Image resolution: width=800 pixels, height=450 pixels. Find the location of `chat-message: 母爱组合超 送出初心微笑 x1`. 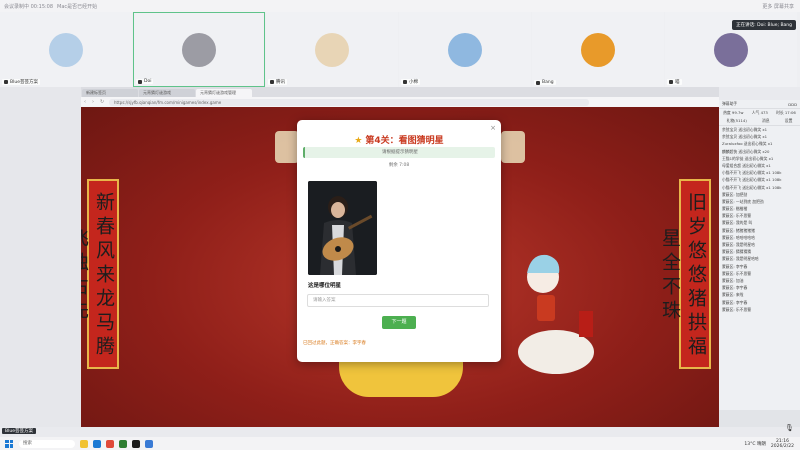

chat-message: 母爱组合超 送出初心微笑 x1 is located at coordinates (746, 165).